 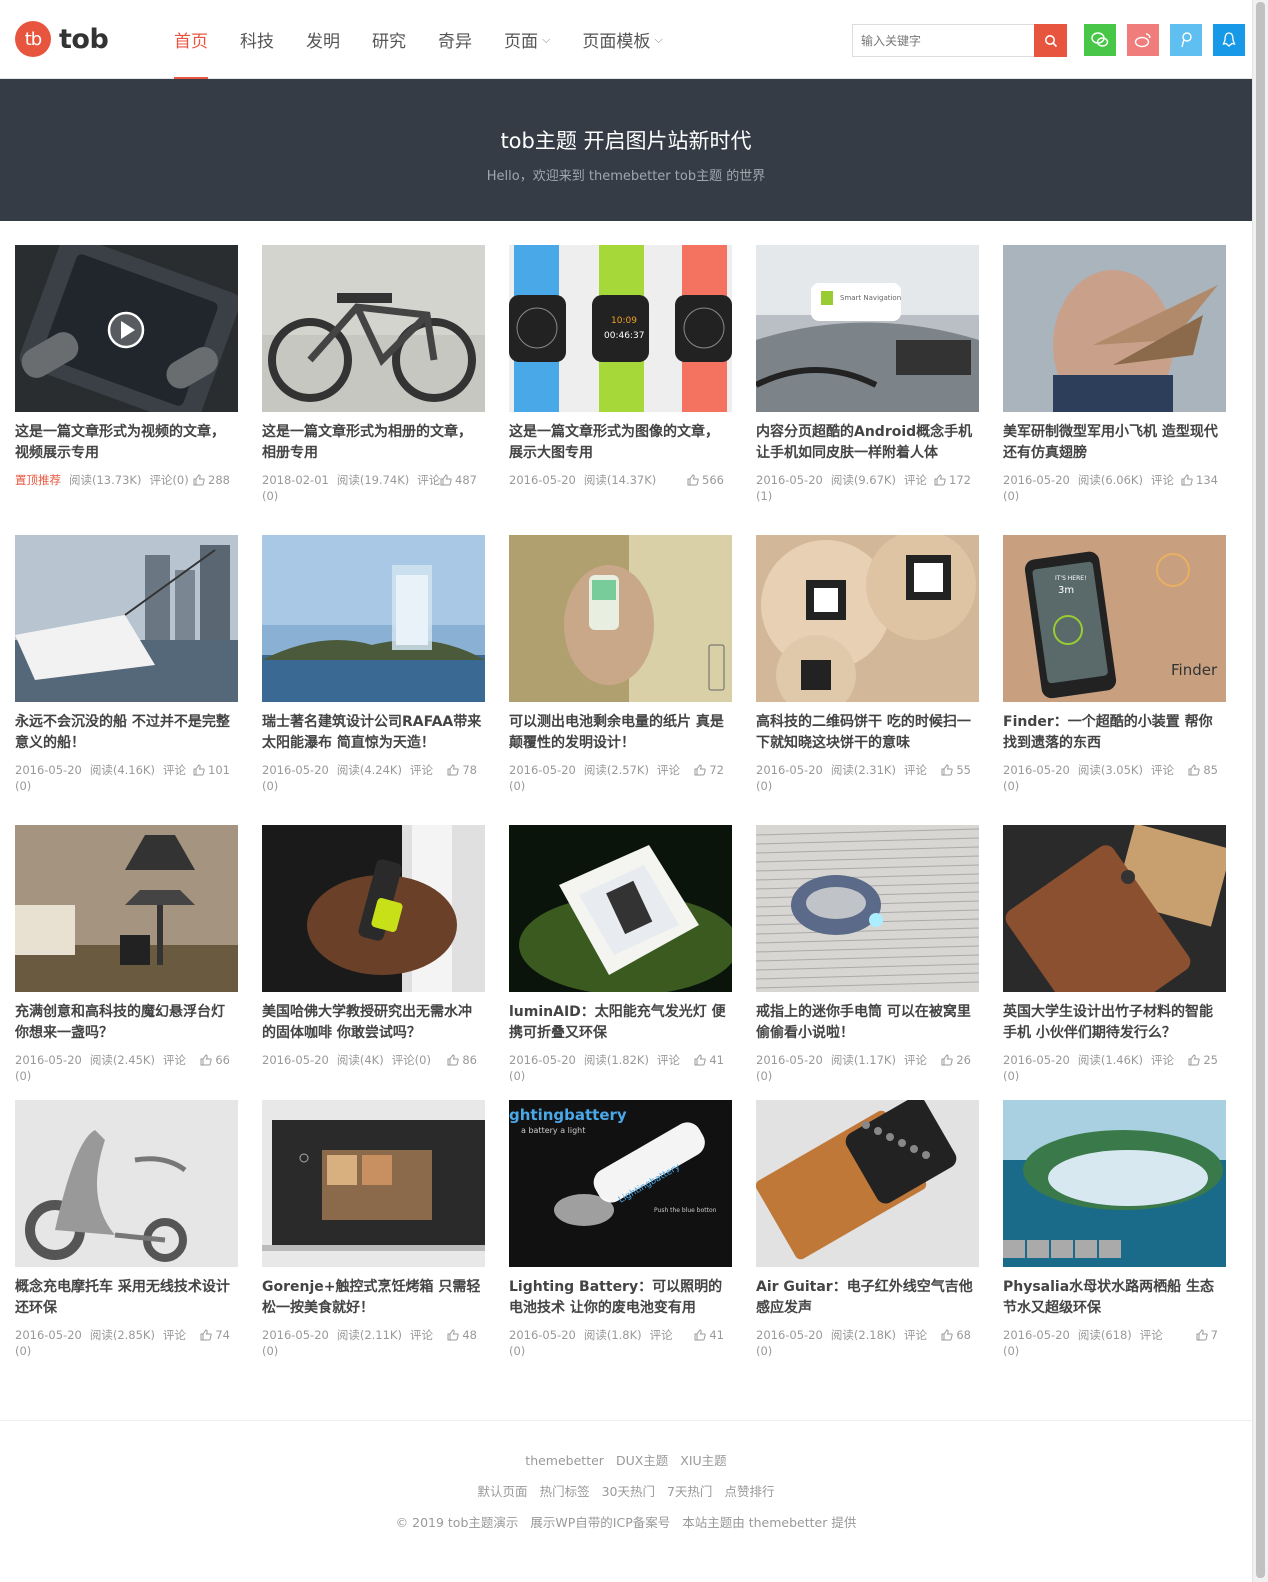 I want to click on post-meta: 2016-05-20 阅读(2.45K) 评论(0) 66, so click(x=126, y=1068).